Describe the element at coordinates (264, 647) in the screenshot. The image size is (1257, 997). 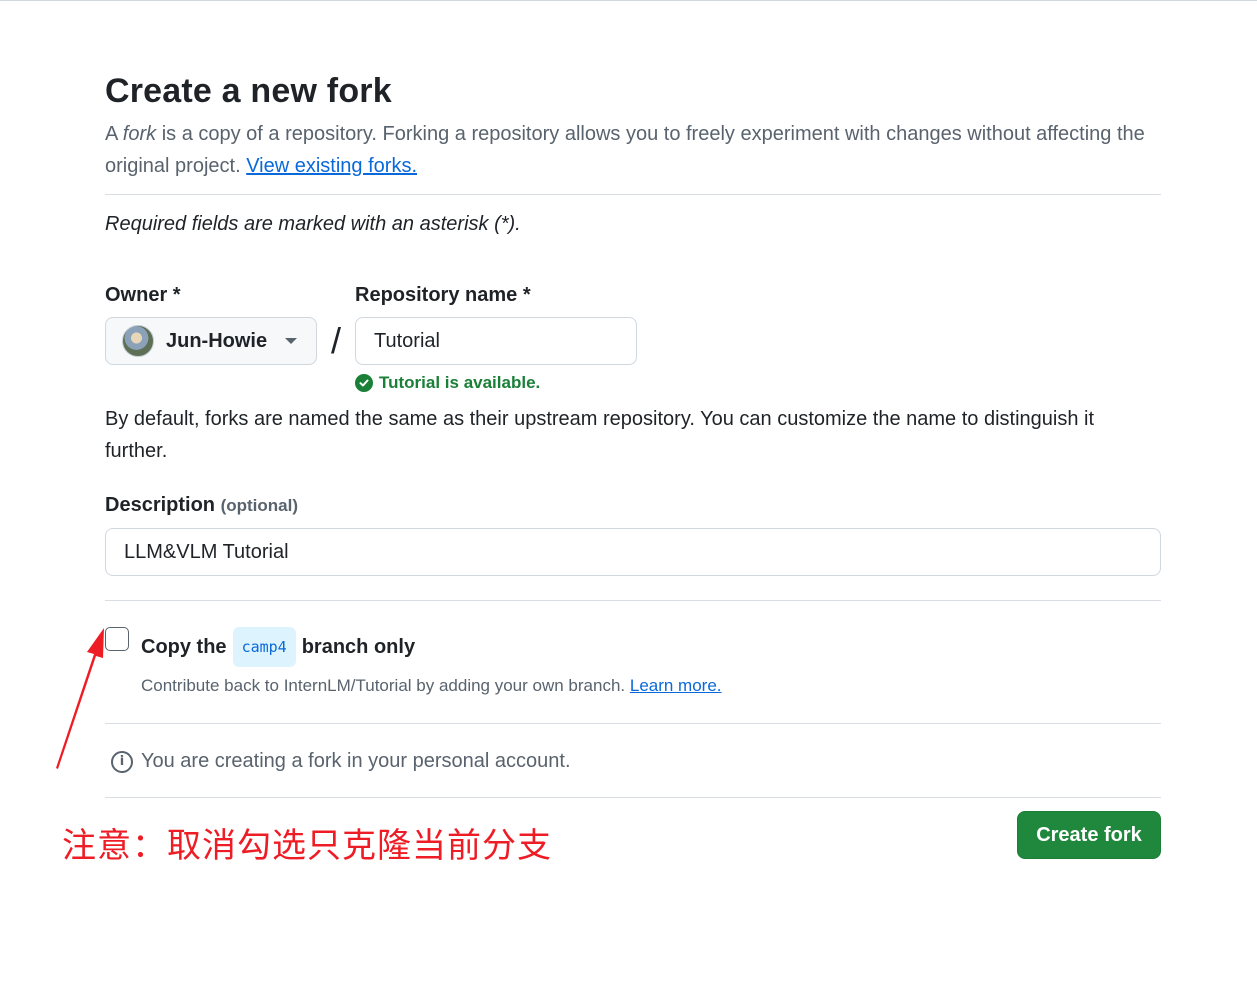
I see `branch-name-badge: camp4` at that location.